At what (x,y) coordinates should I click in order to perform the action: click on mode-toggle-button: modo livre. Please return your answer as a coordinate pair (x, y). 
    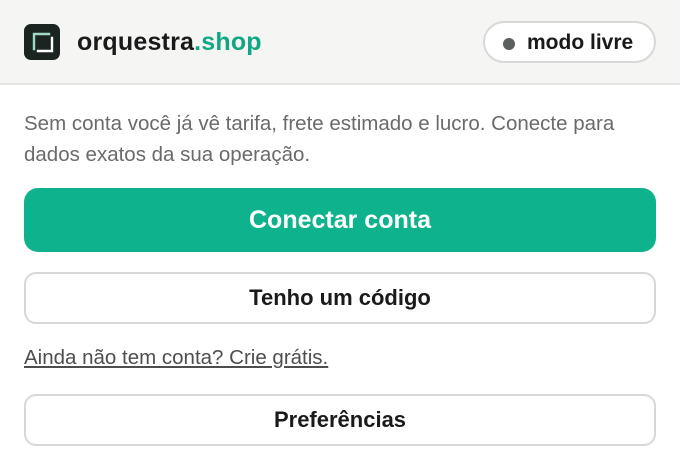
    Looking at the image, I should click on (569, 42).